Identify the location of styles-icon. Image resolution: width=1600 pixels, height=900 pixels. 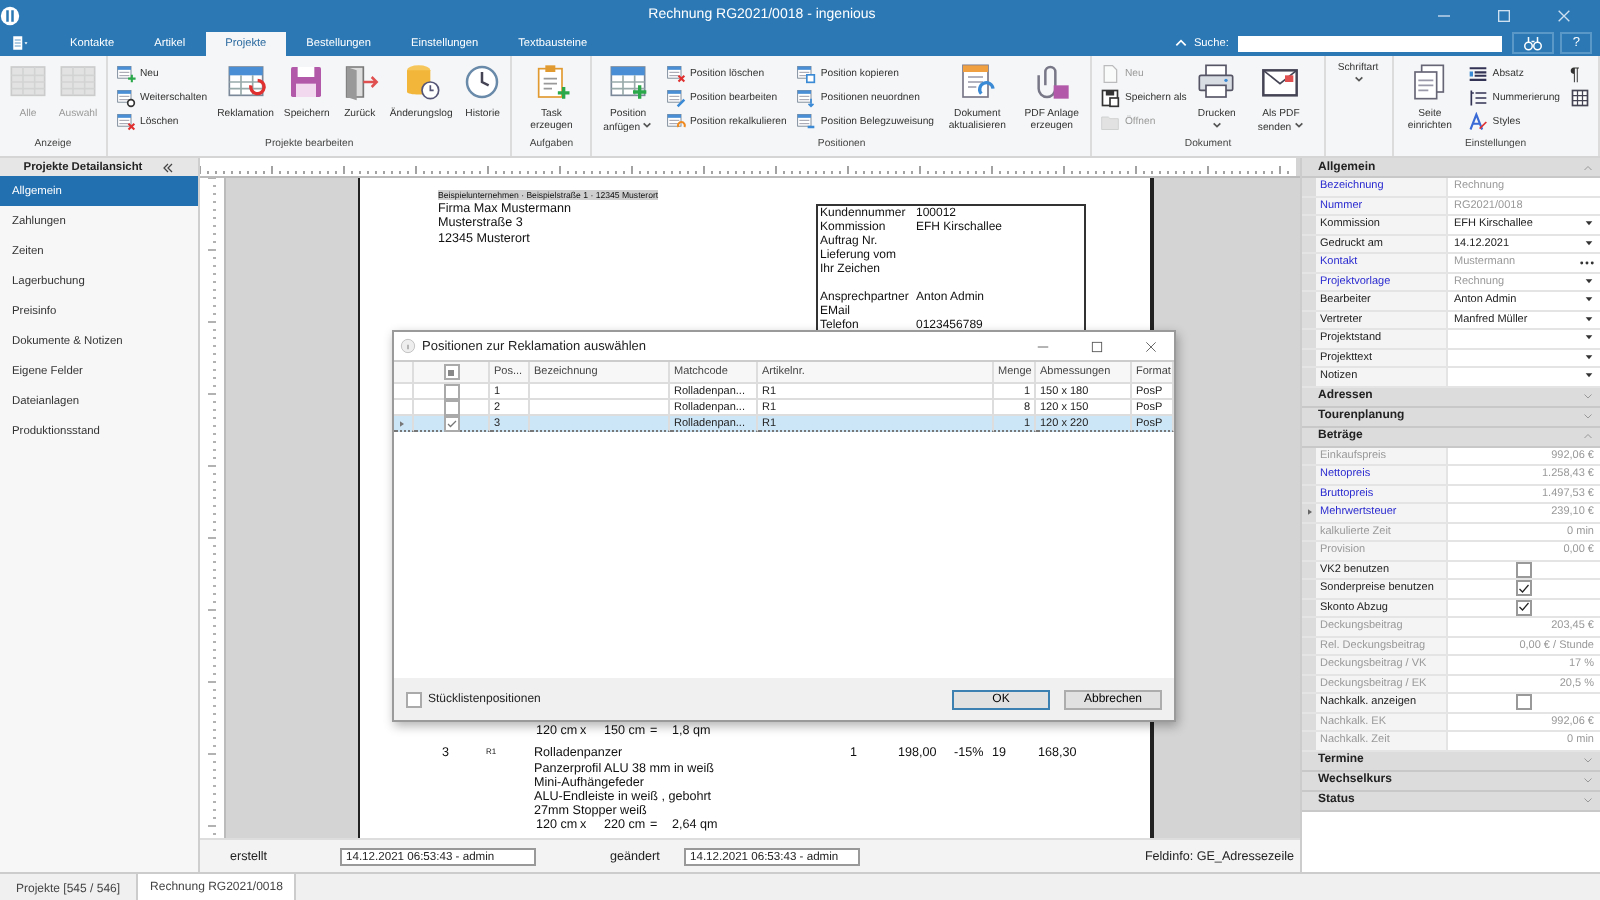
(1478, 121).